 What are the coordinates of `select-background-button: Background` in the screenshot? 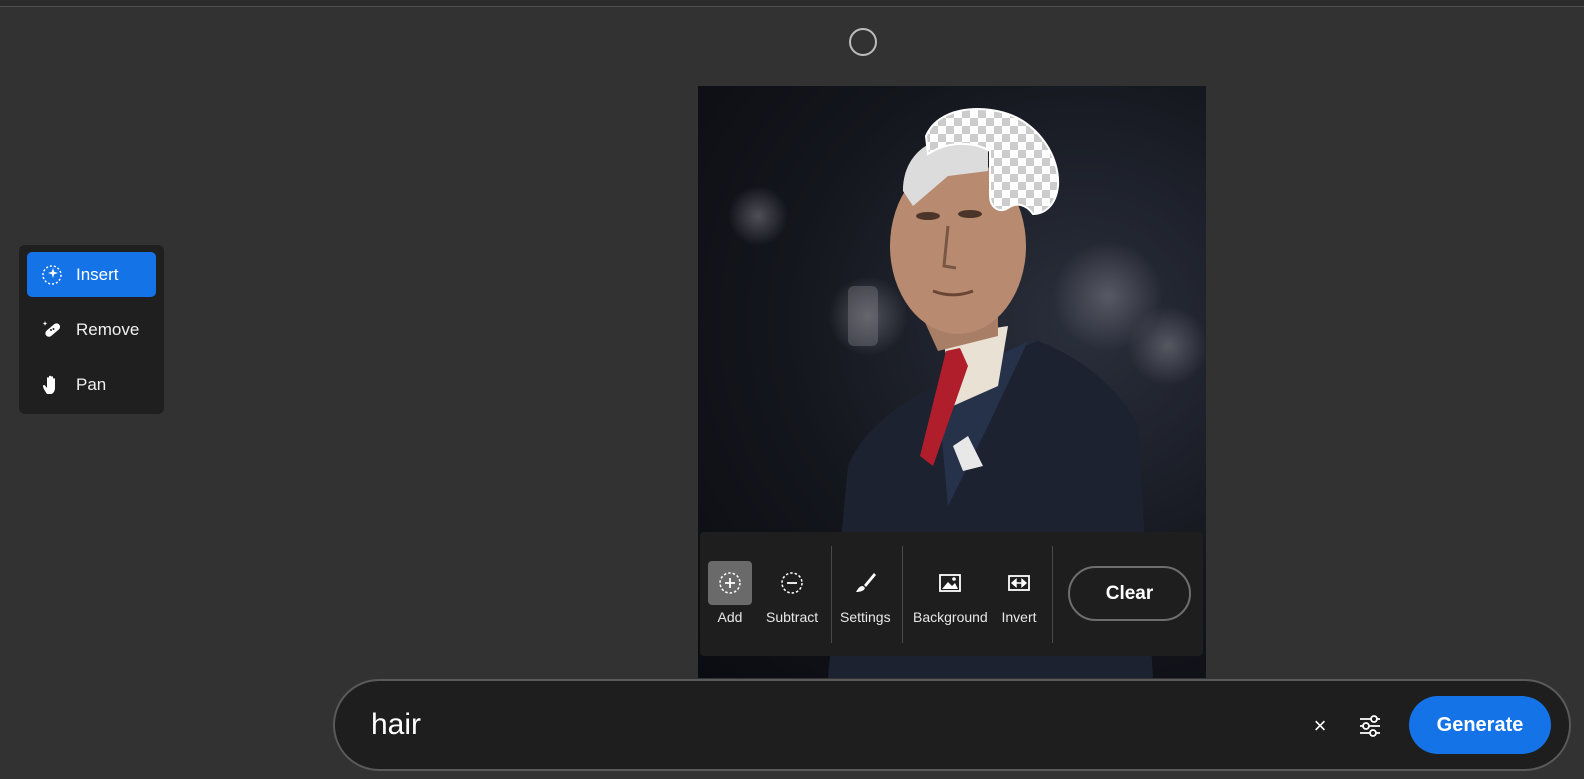 It's located at (950, 597).